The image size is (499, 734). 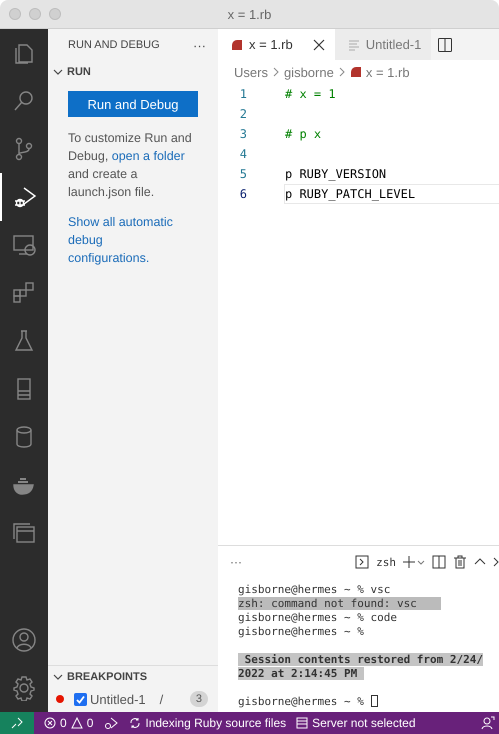 I want to click on sync-icon, so click(x=135, y=723).